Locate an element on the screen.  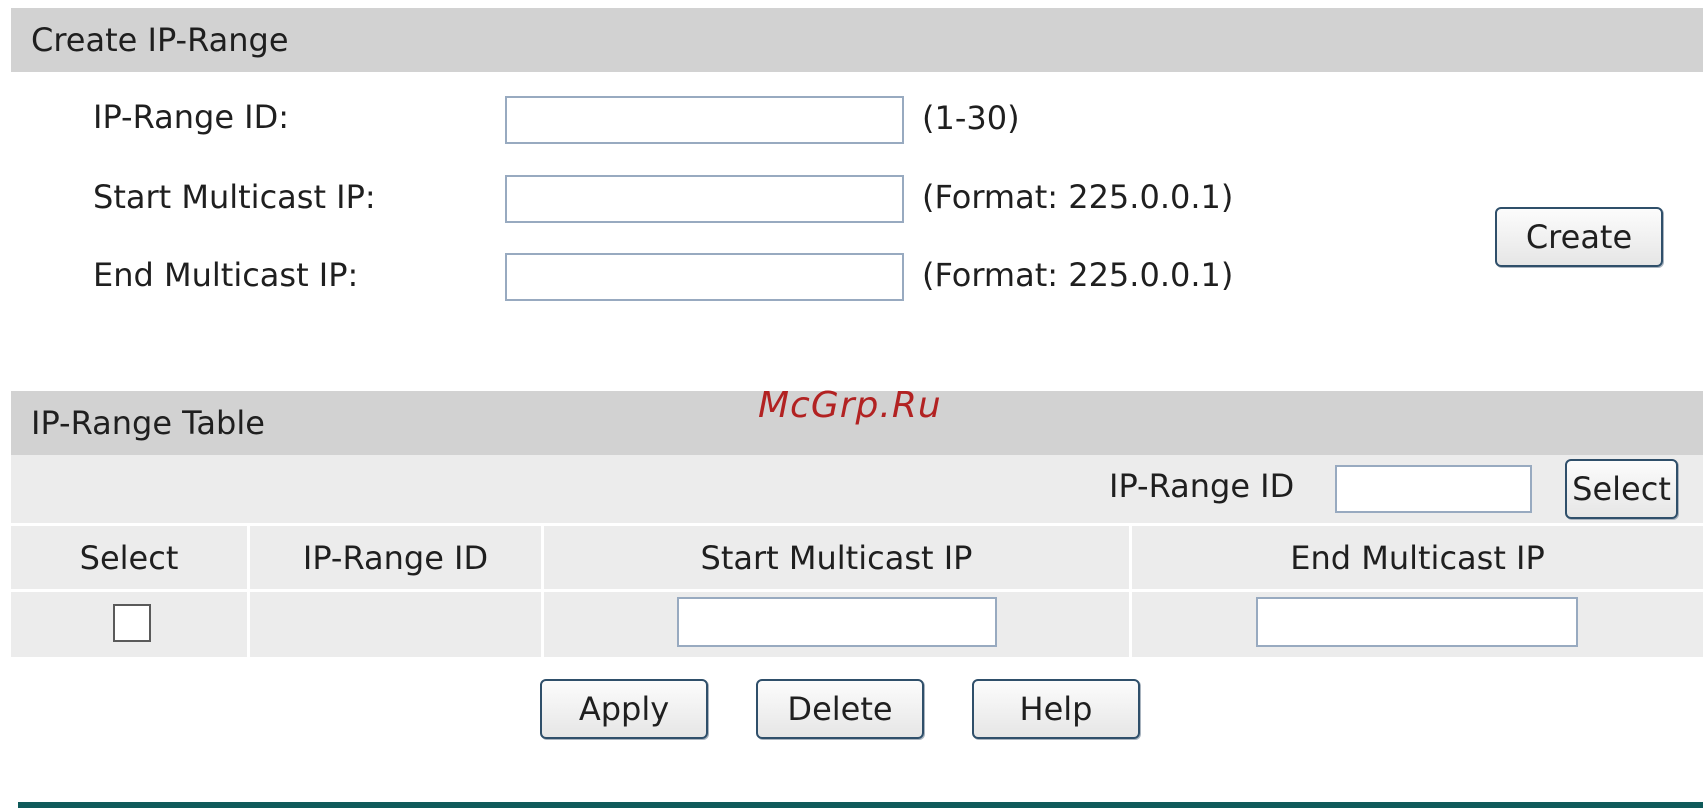
column-header-ip-range-id: IP-Range ID is located at coordinates (395, 558).